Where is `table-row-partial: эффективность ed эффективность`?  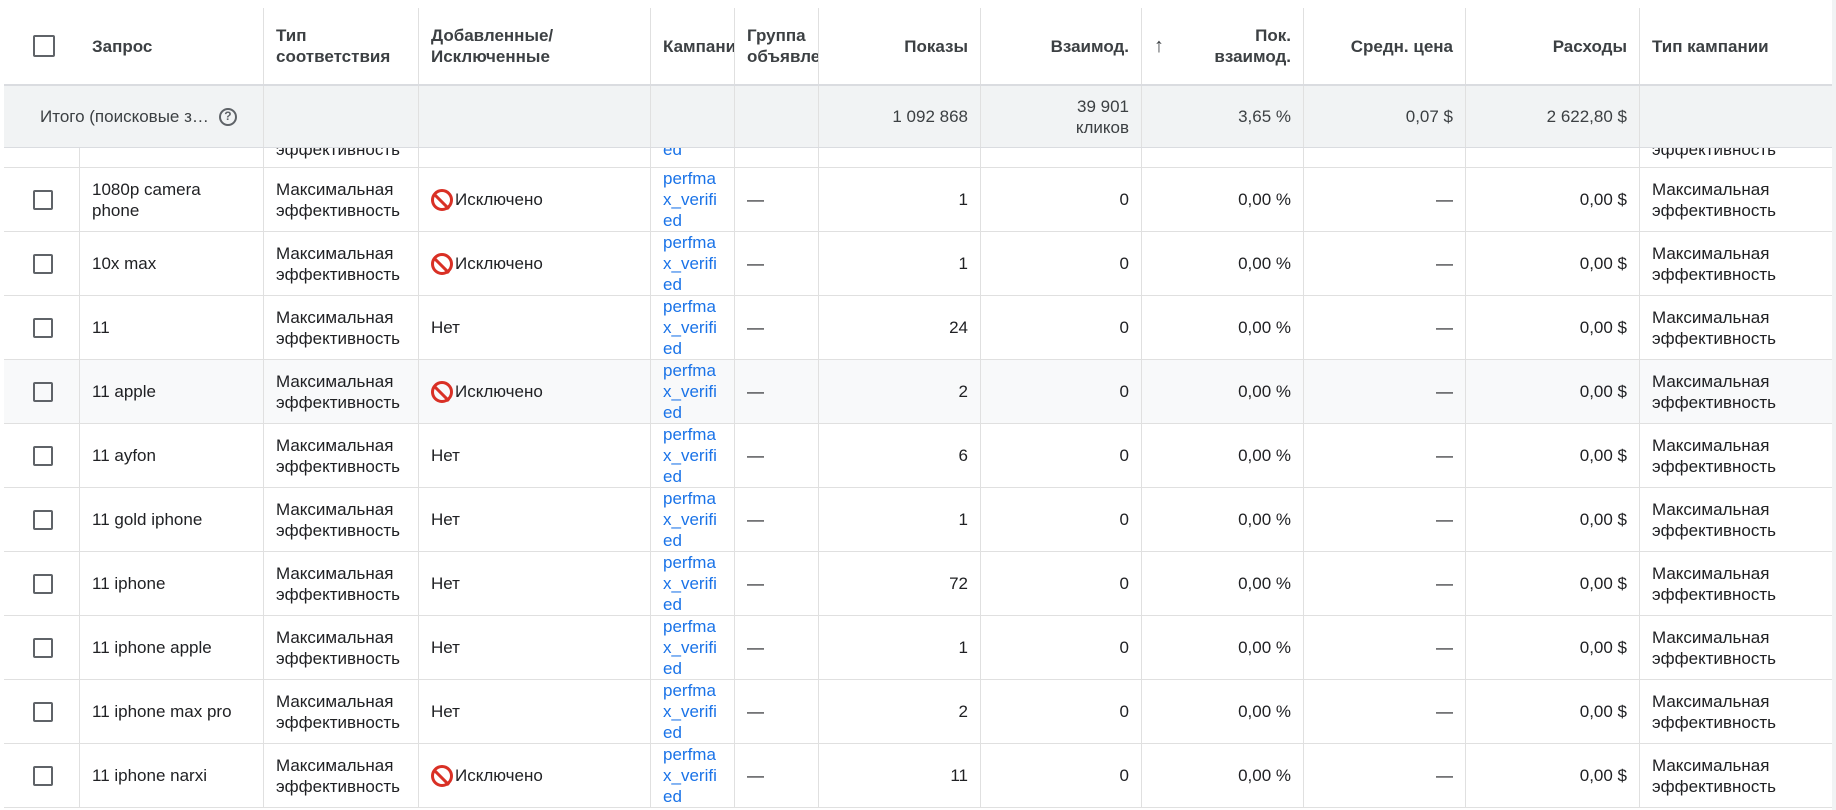
table-row-partial: эффективность ed эффективность is located at coordinates (920, 158).